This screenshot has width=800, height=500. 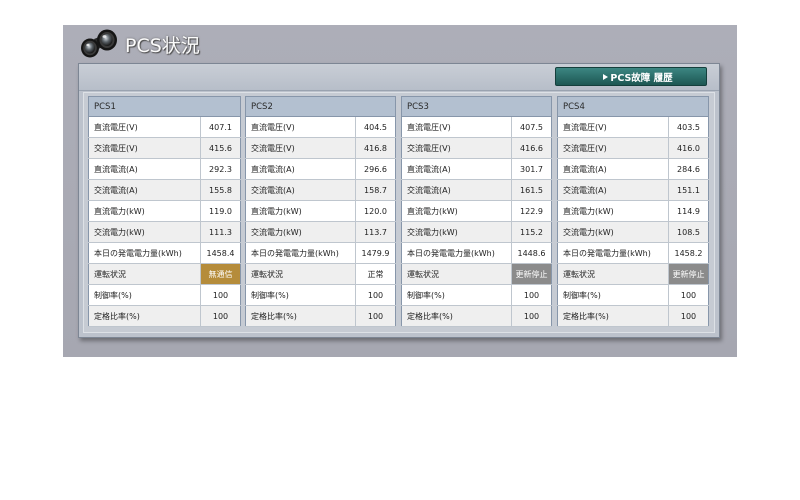 I want to click on operation-status-badge: 無通信, so click(x=220, y=274).